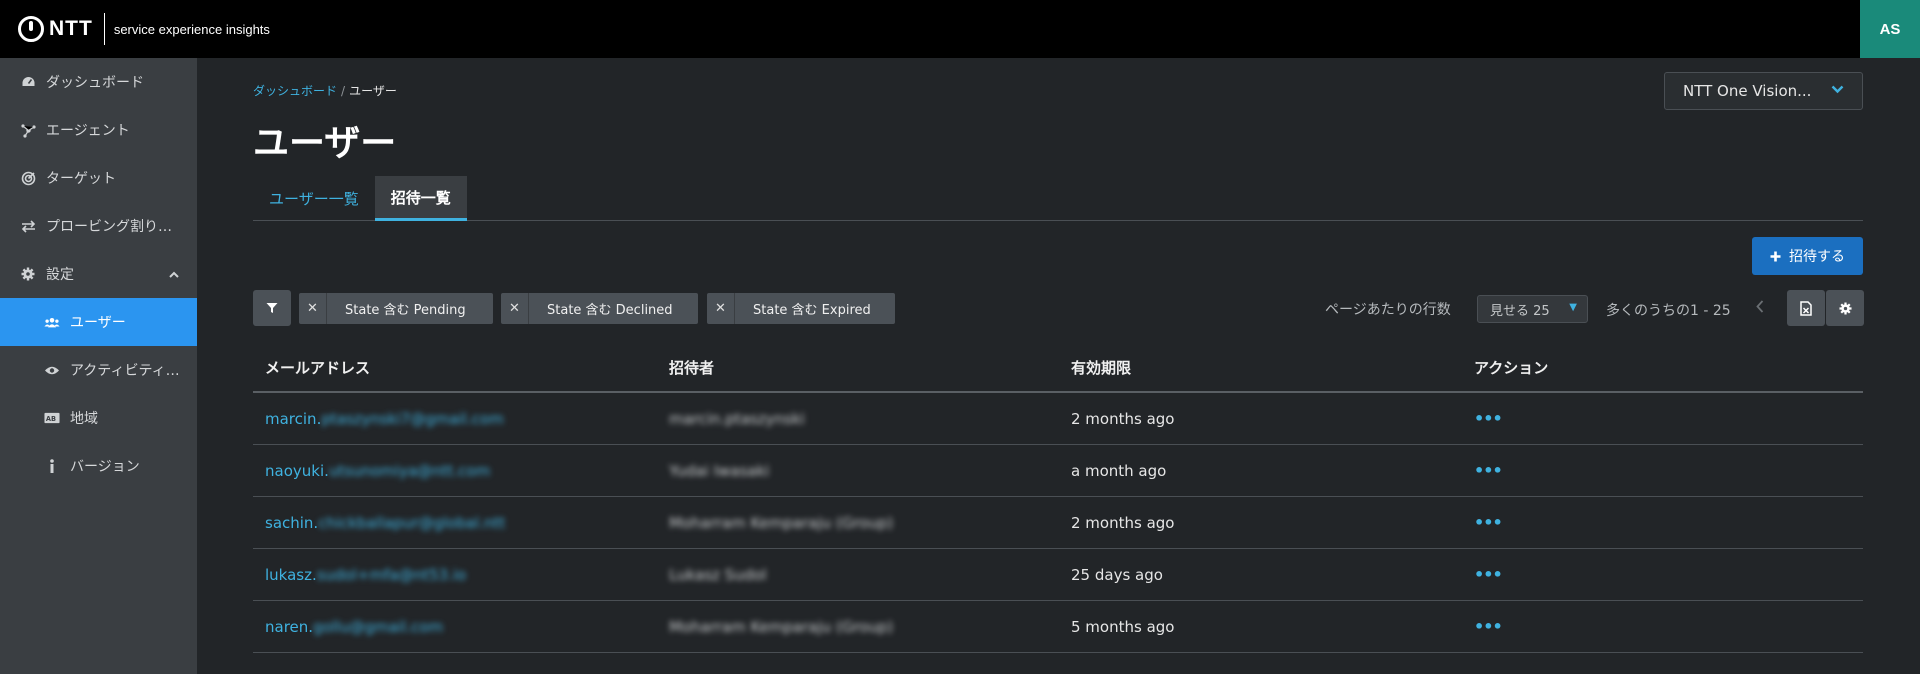 The height and width of the screenshot is (674, 1920). Describe the element at coordinates (28, 82) in the screenshot. I see `dashboard-icon` at that location.